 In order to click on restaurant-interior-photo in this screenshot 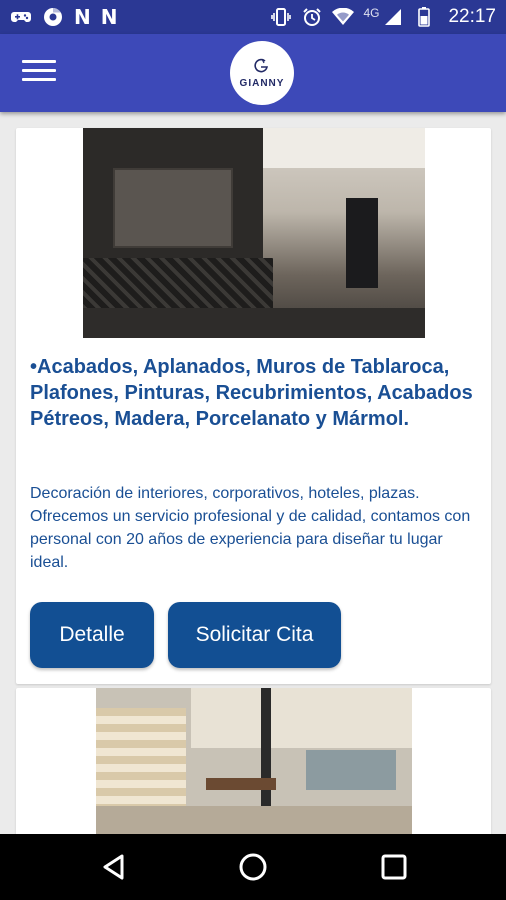, I will do `click(254, 761)`.